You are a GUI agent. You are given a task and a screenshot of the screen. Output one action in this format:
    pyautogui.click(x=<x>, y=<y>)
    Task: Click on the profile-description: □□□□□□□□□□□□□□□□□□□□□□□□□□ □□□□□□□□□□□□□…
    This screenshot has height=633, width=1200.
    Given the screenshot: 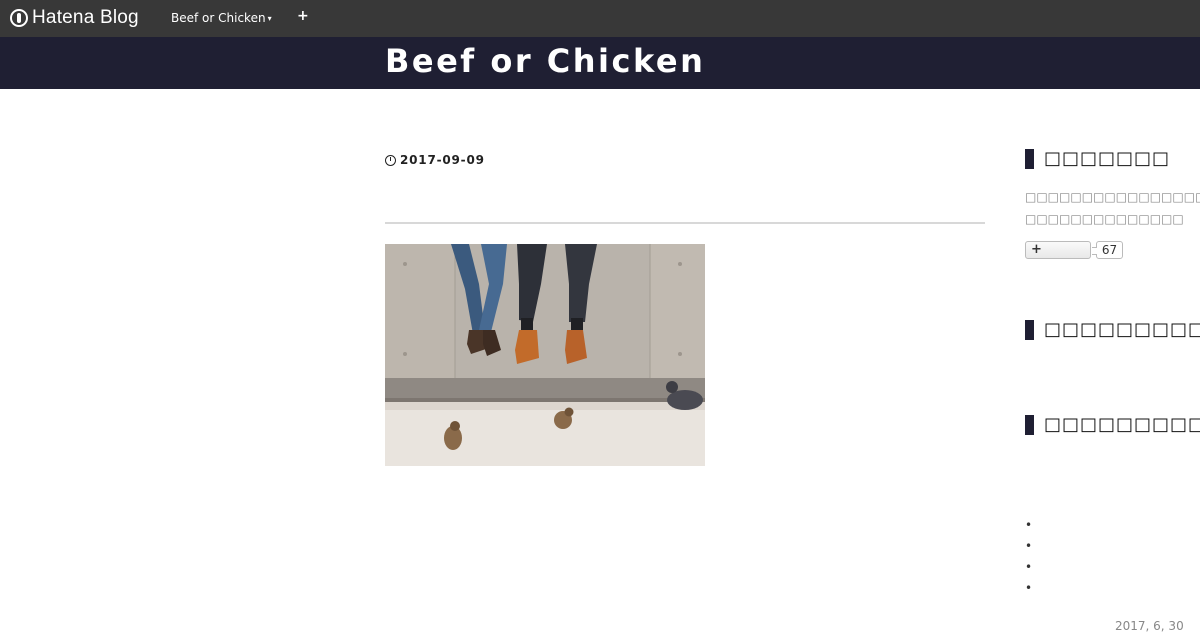 What is the action you would take?
    pyautogui.click(x=1112, y=208)
    